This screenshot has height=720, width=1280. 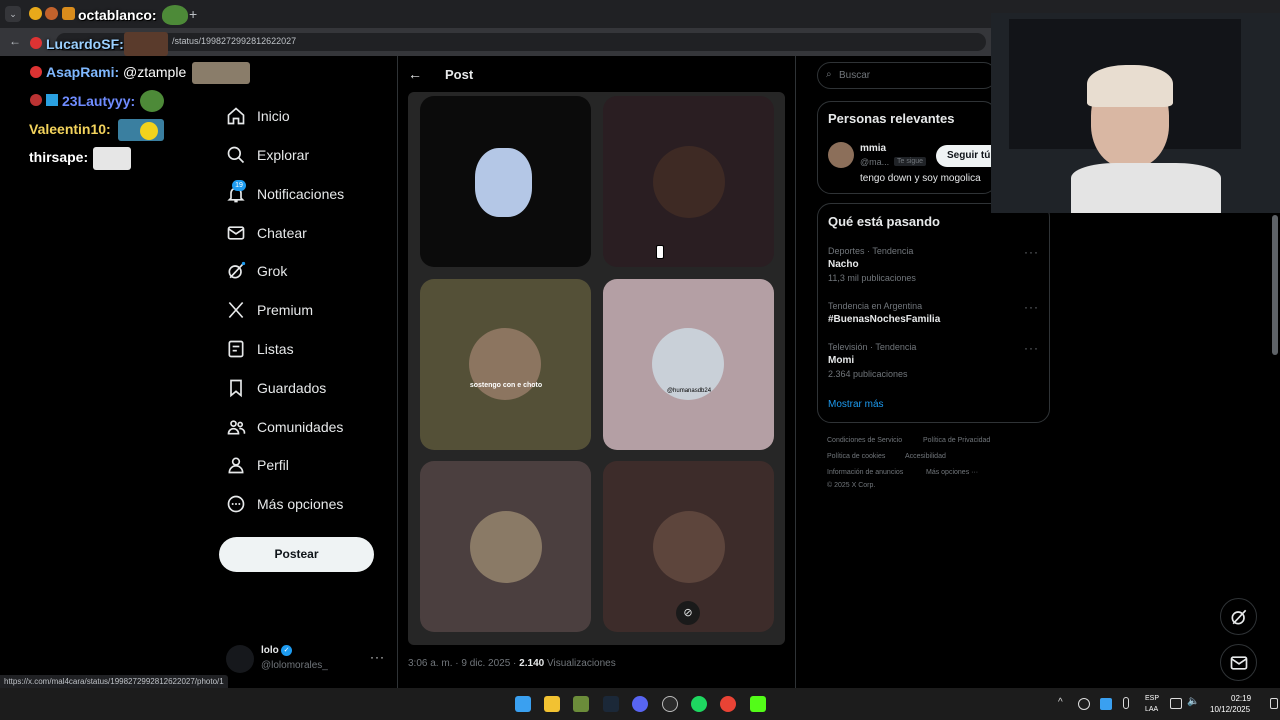 What do you see at coordinates (149, 131) in the screenshot?
I see `sun-emote-icon` at bounding box center [149, 131].